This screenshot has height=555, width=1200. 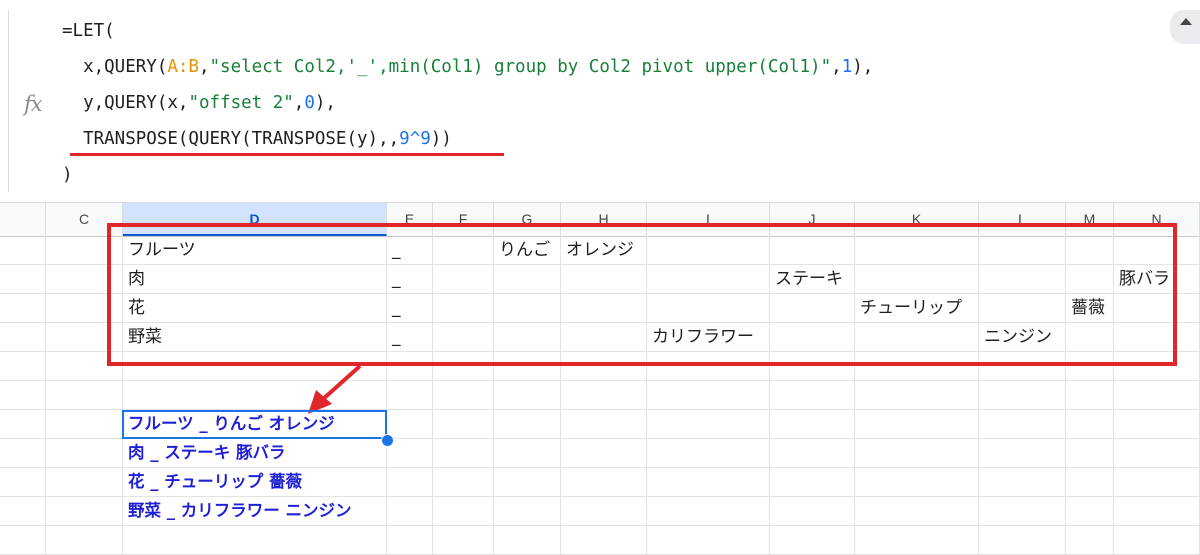 I want to click on table-row, so click(x=600, y=540).